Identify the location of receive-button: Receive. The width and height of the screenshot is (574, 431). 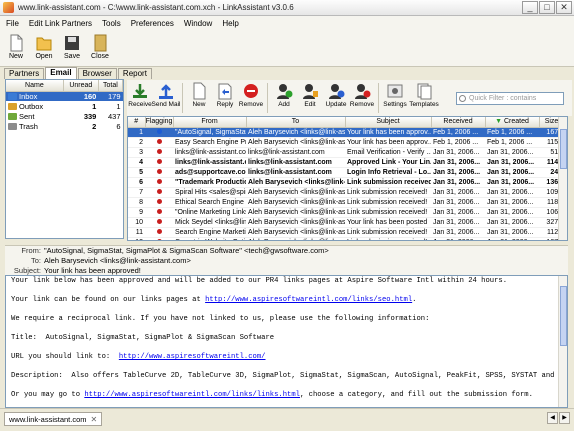
(140, 98).